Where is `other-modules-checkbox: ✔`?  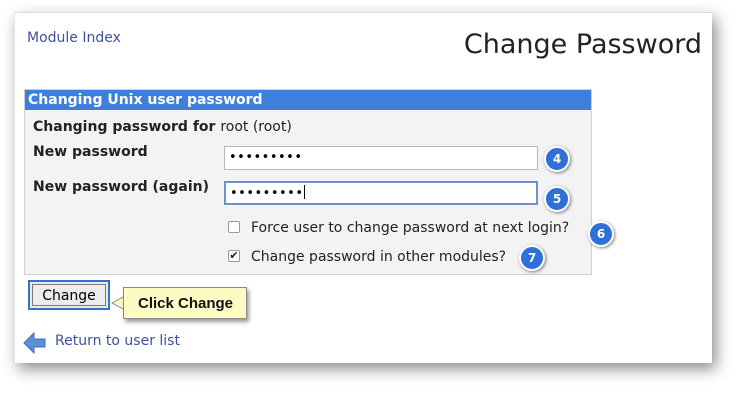 other-modules-checkbox: ✔ is located at coordinates (234, 256).